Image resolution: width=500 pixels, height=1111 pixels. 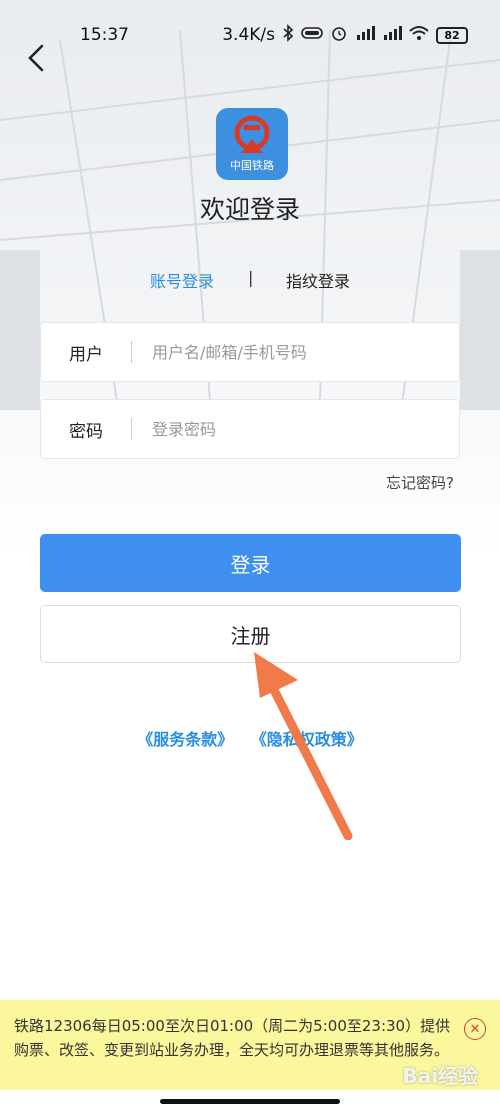 I want to click on notice-close-button: ✕, so click(x=475, y=1029).